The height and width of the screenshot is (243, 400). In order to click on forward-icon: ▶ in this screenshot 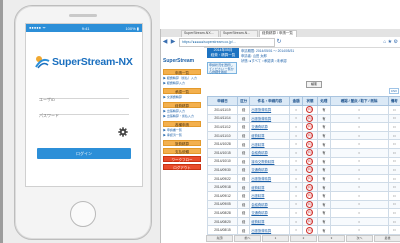, I will do `click(173, 42)`.